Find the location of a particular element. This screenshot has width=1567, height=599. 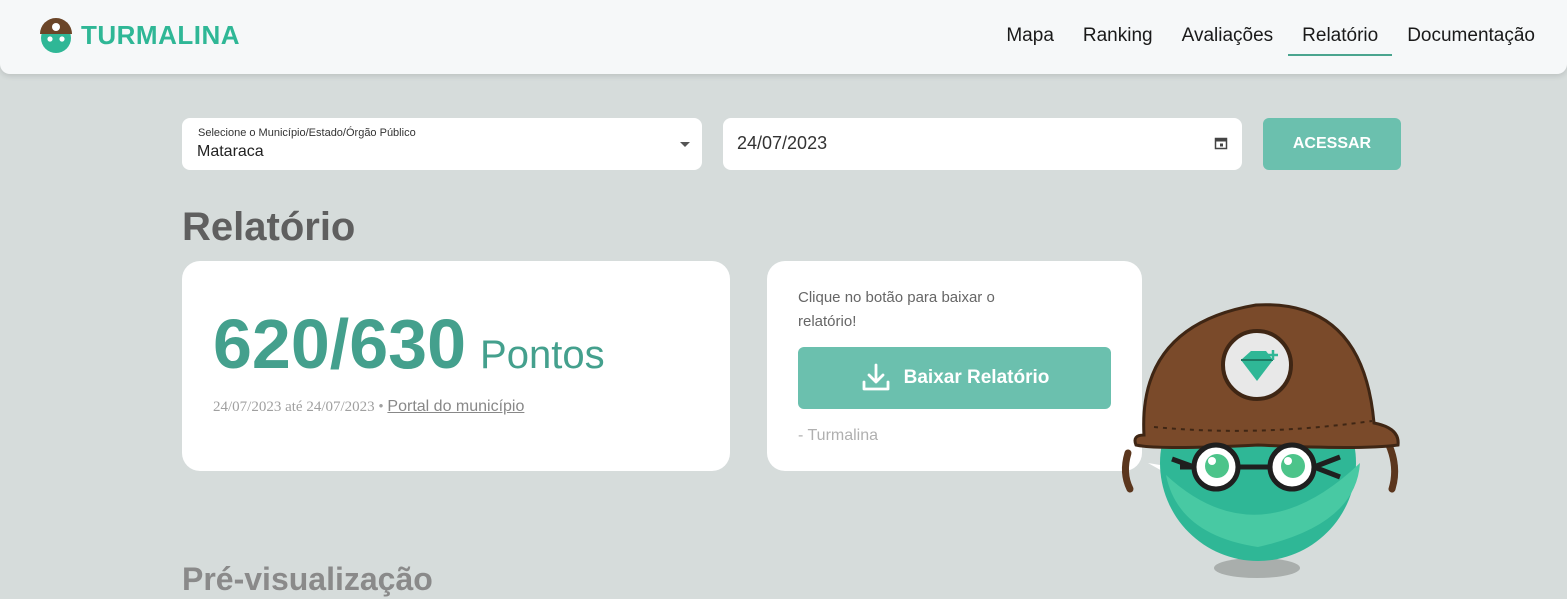

date-input: 24/07/2023 is located at coordinates (982, 144).